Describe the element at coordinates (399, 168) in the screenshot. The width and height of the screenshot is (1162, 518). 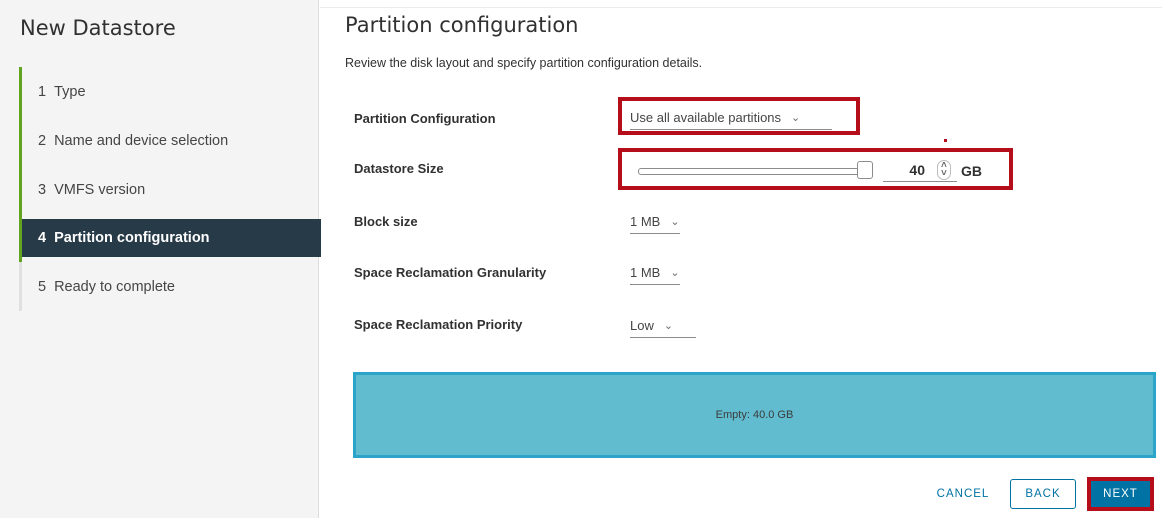
I see `datastore-size-label: Datastore Size` at that location.